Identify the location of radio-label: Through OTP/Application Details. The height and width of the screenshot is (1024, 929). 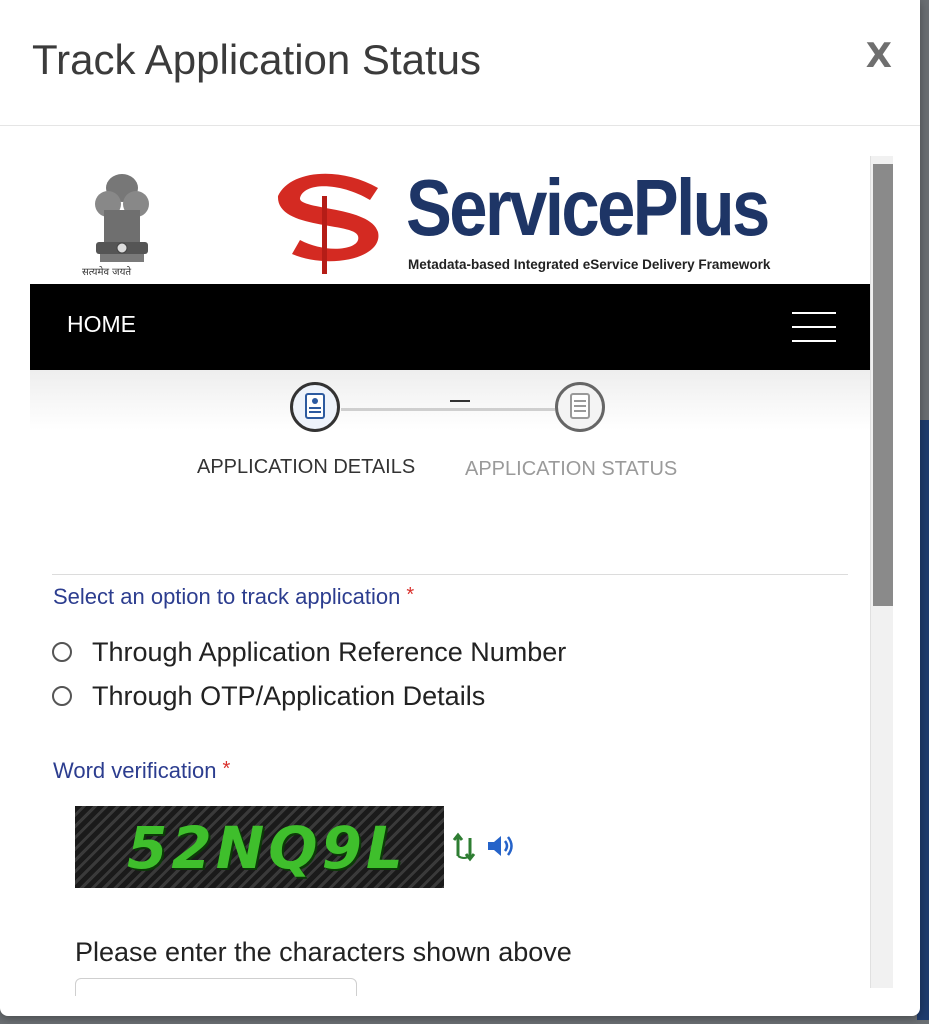
(289, 695).